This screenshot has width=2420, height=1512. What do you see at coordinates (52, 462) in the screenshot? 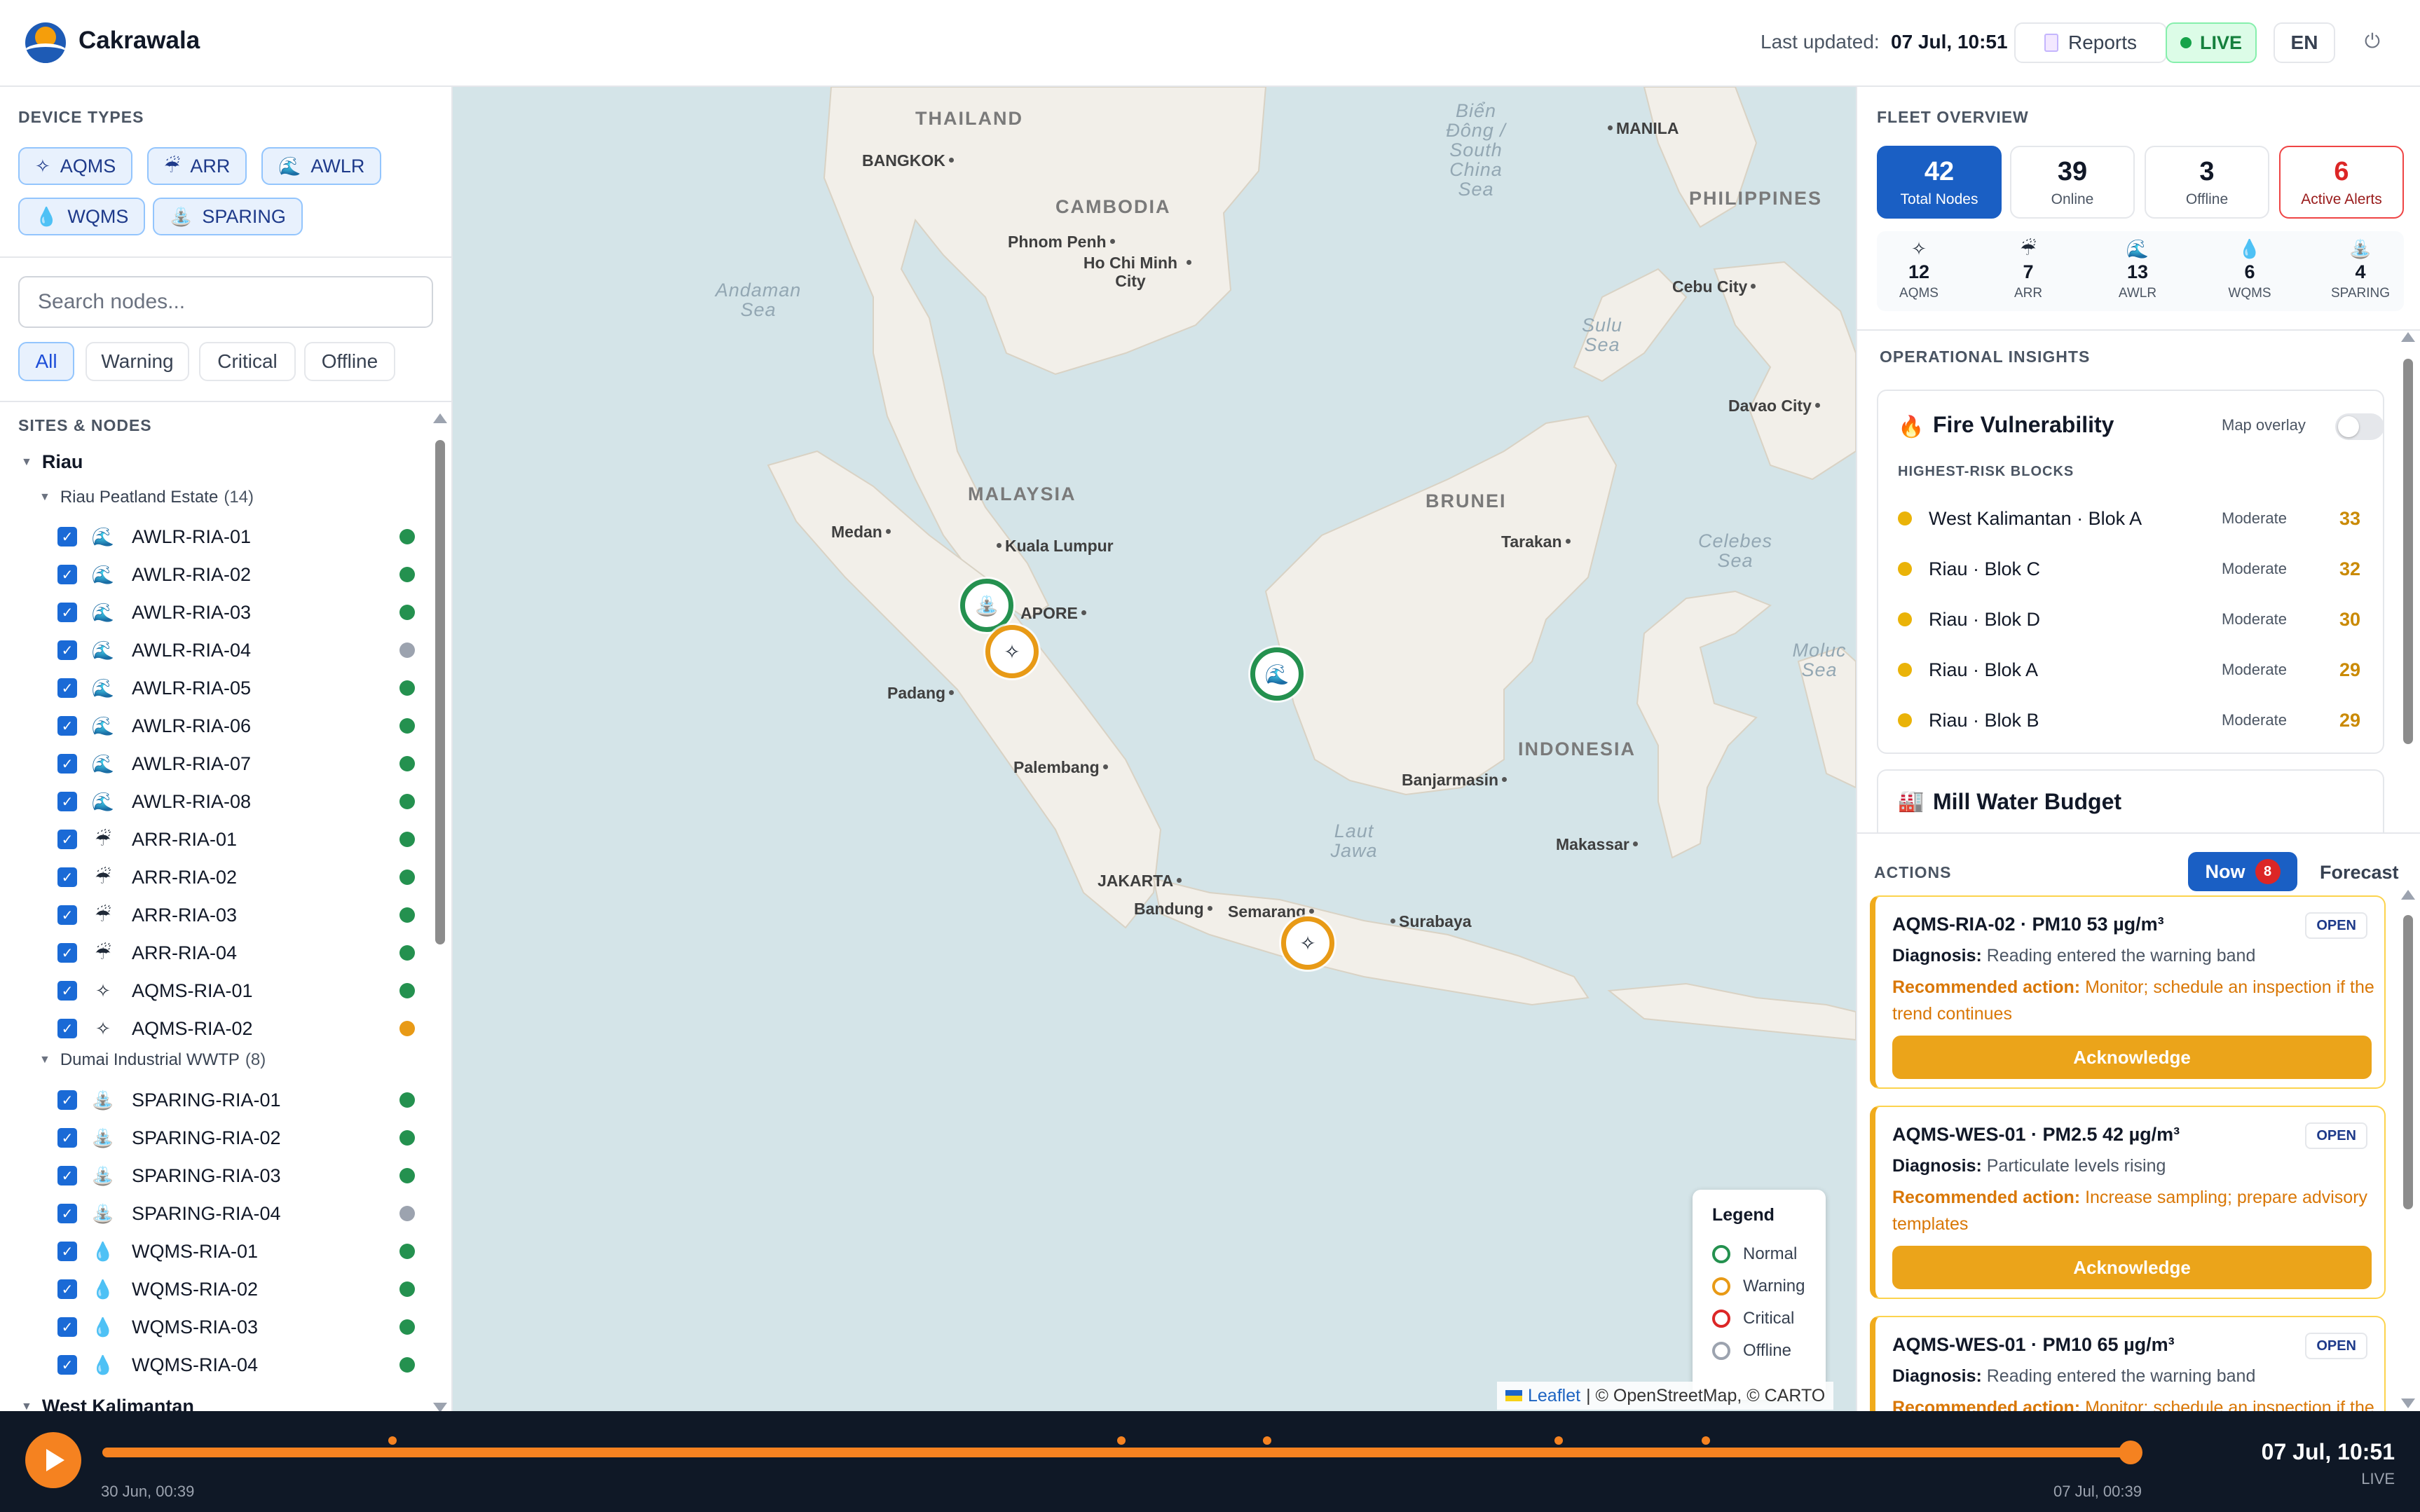
I see `region-riau: ▼ Riau` at bounding box center [52, 462].